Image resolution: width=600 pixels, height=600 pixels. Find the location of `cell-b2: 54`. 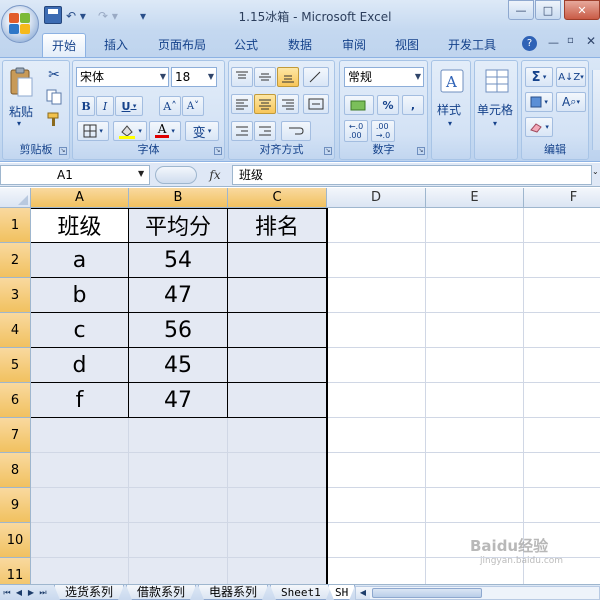

cell-b2: 54 is located at coordinates (178, 260).